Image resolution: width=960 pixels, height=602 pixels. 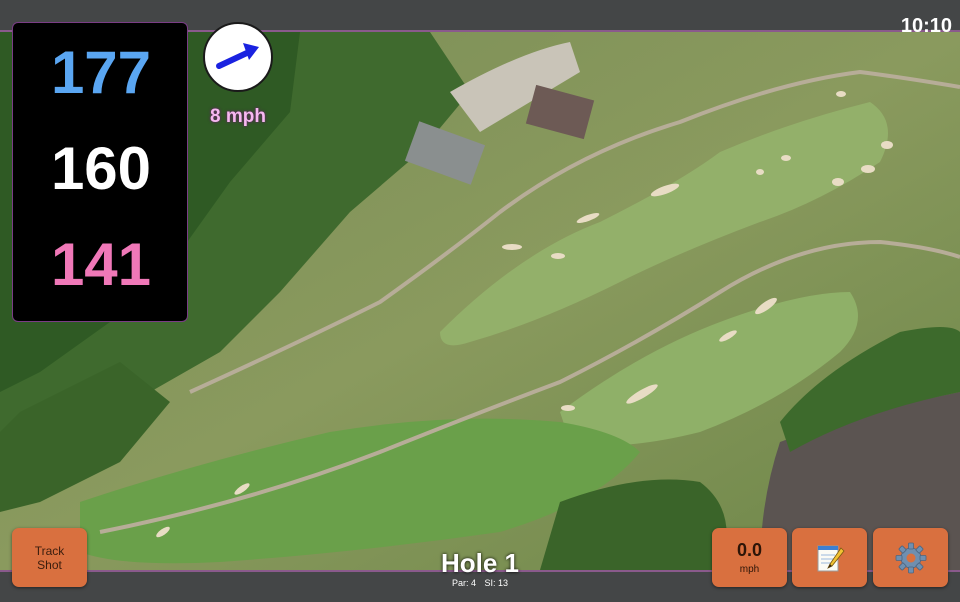 I want to click on gear-icon, so click(x=910, y=557).